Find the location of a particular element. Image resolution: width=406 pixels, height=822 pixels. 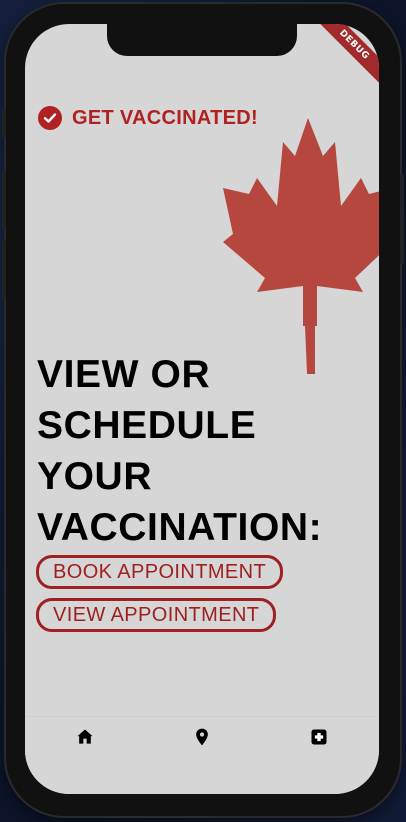

nav-location is located at coordinates (202, 737).